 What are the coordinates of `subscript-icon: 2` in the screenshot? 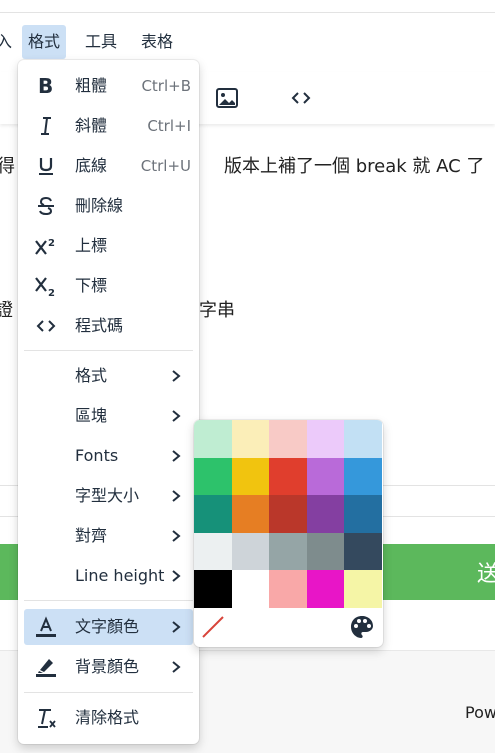 It's located at (46, 286).